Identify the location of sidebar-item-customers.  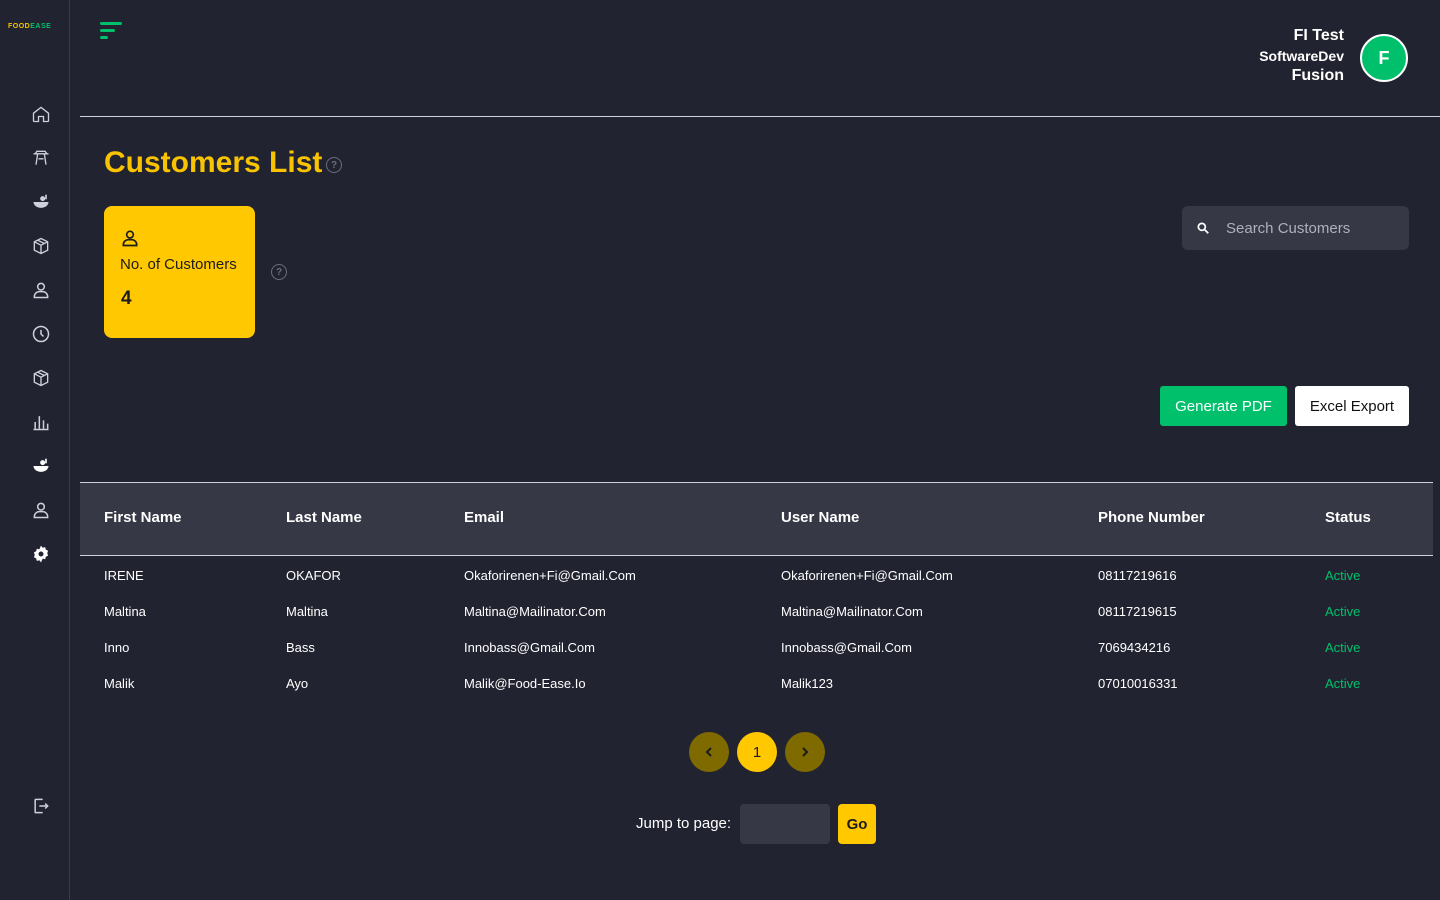
(41, 290).